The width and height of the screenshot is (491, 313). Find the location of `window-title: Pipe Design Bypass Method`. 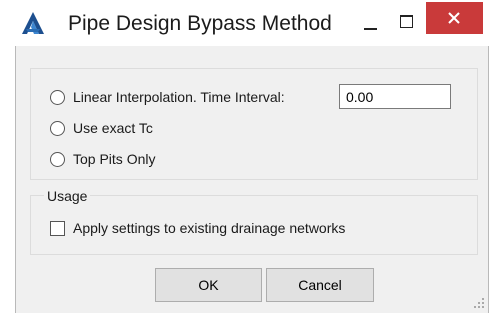

window-title: Pipe Design Bypass Method is located at coordinates (200, 23).